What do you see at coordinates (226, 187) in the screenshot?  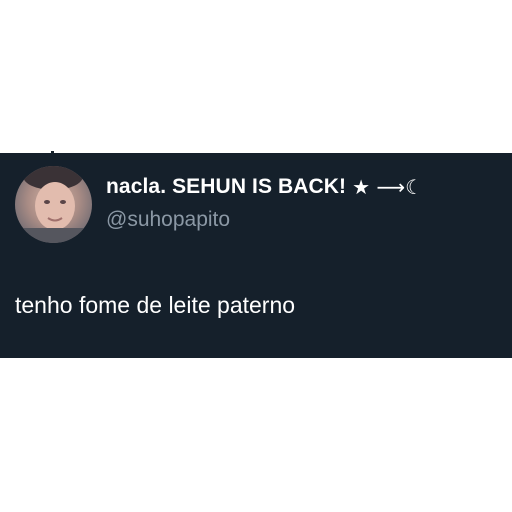 I see `display-name: nacla. SEHUN IS BACK!` at bounding box center [226, 187].